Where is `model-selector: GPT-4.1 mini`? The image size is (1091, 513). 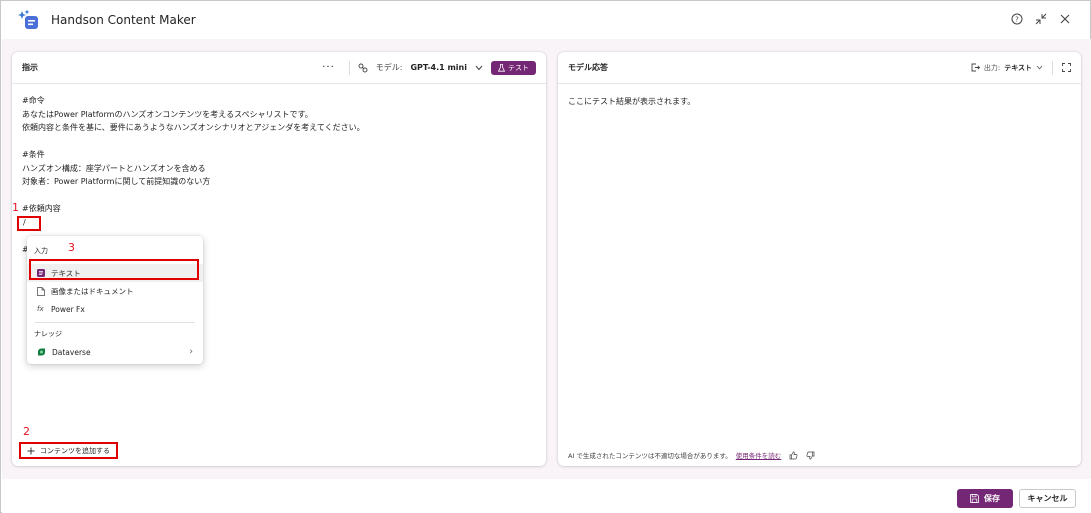 model-selector: GPT-4.1 mini is located at coordinates (438, 67).